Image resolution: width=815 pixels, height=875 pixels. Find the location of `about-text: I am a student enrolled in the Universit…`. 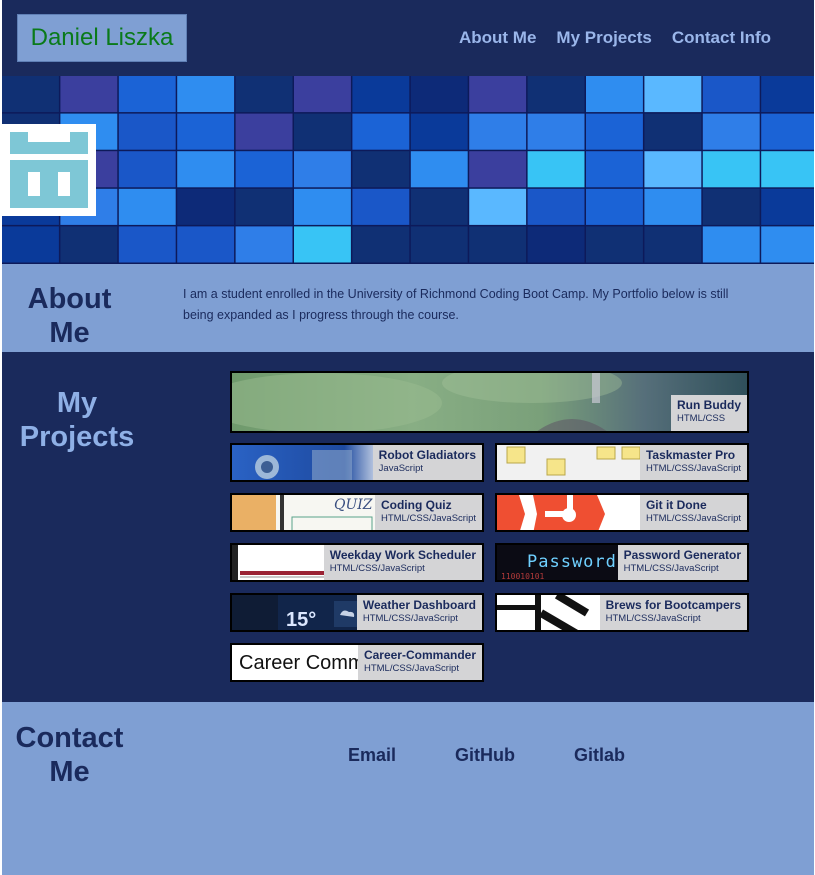

about-text: I am a student enrolled in the Universit… is located at coordinates (456, 304).